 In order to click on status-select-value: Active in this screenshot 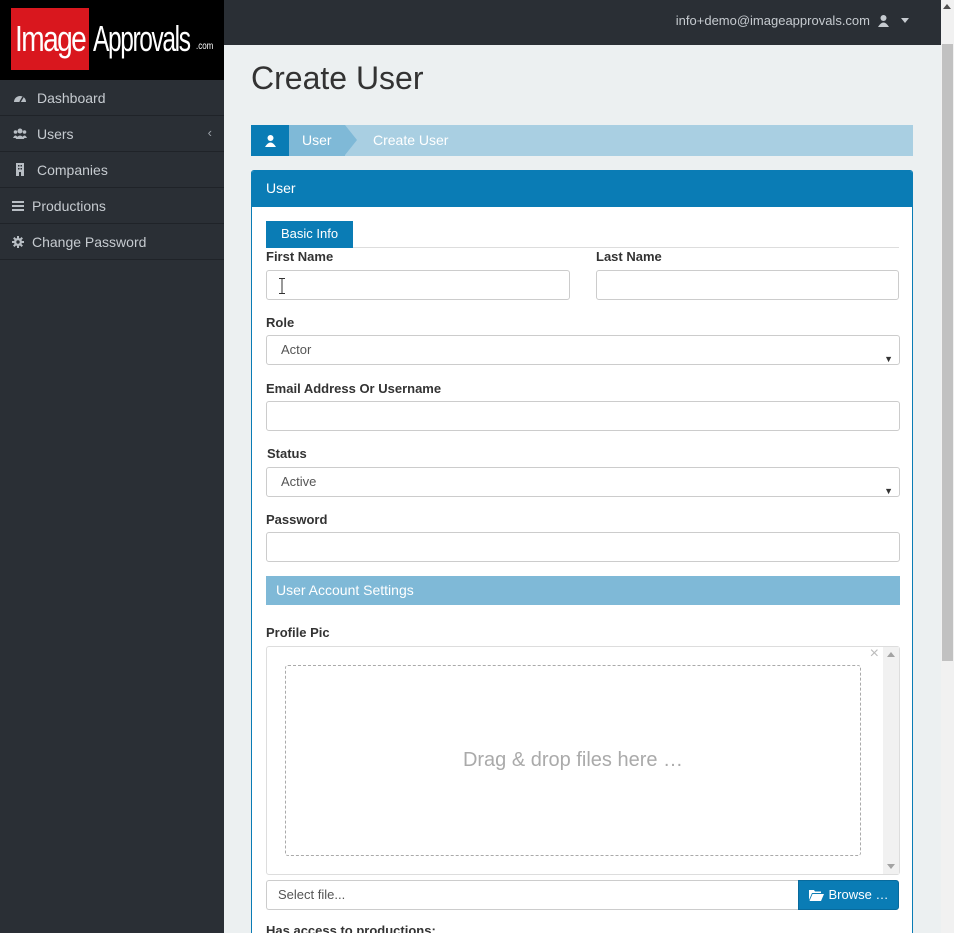, I will do `click(299, 481)`.